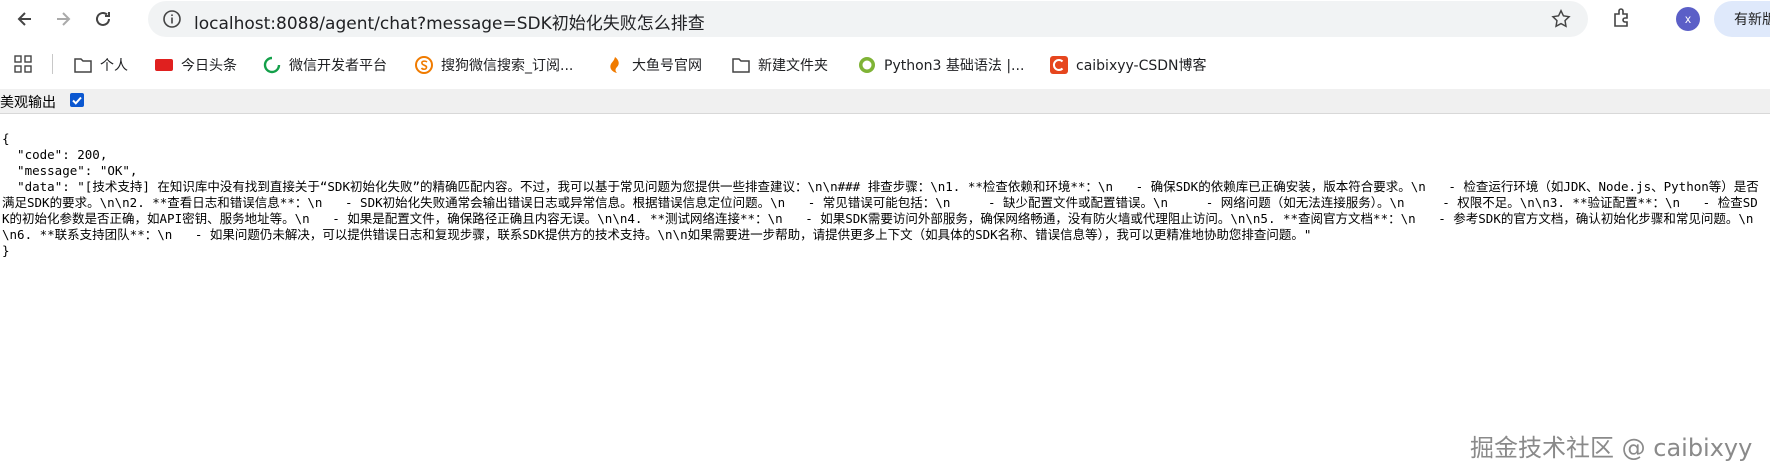  I want to click on back-button, so click(25, 19).